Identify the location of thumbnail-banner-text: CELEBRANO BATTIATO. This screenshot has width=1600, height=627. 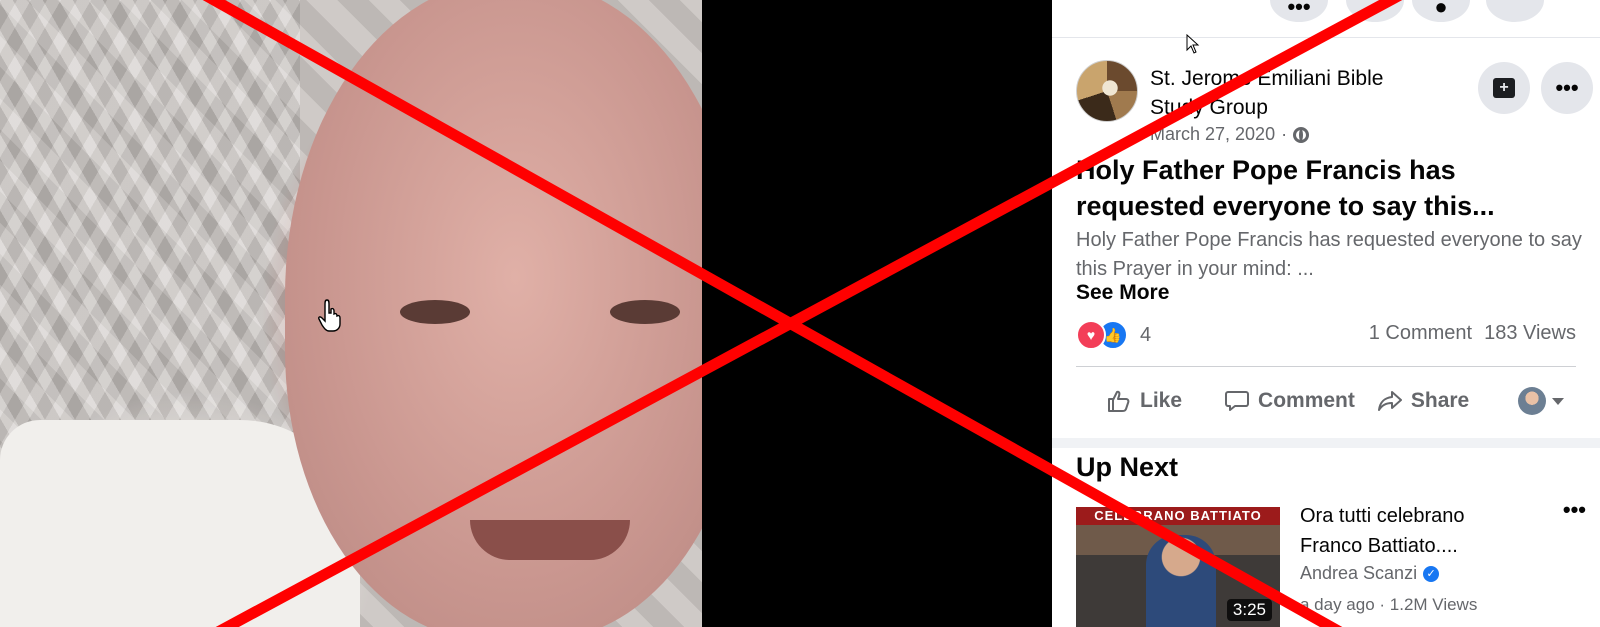
(1178, 515).